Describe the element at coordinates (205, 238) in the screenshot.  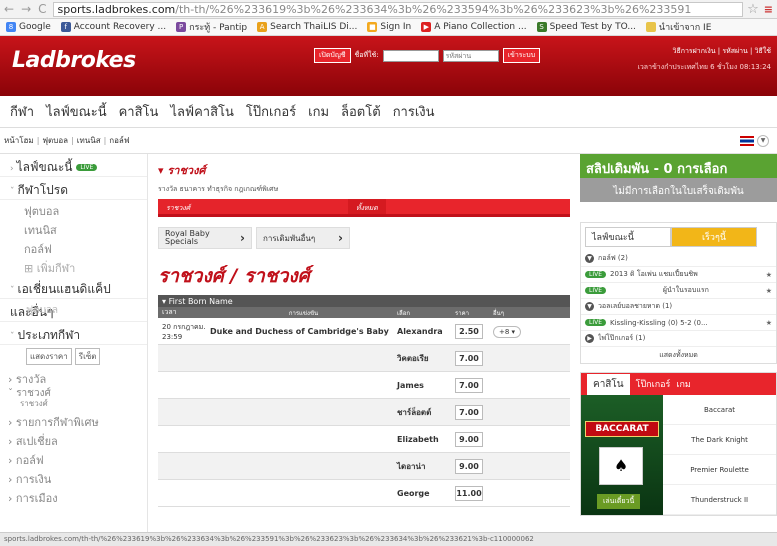
I see `royal-baby-specials-link: Royal Baby Specials ›` at that location.